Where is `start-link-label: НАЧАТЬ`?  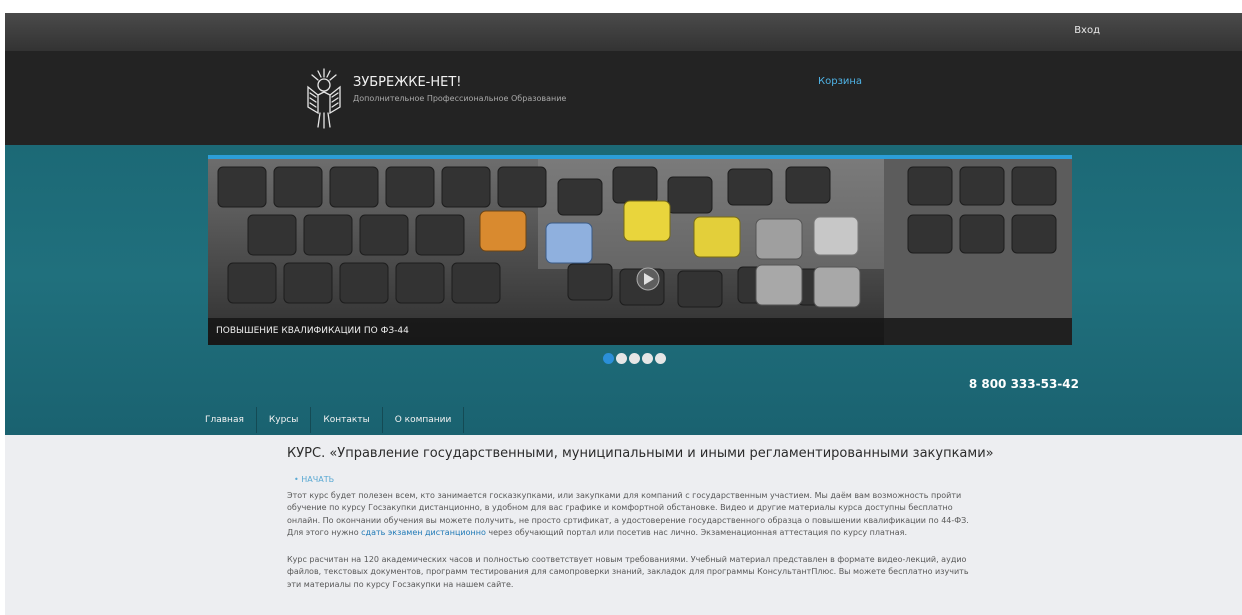
start-link-label: НАЧАТЬ is located at coordinates (317, 479).